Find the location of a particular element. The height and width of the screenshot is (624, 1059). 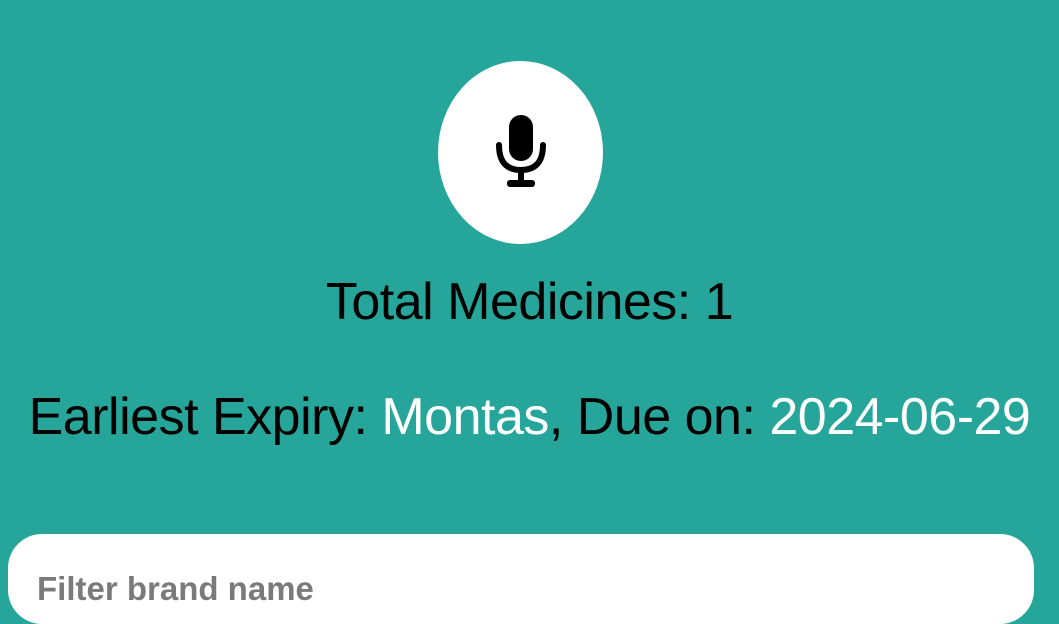

total-medicines-count: 1 is located at coordinates (719, 302).